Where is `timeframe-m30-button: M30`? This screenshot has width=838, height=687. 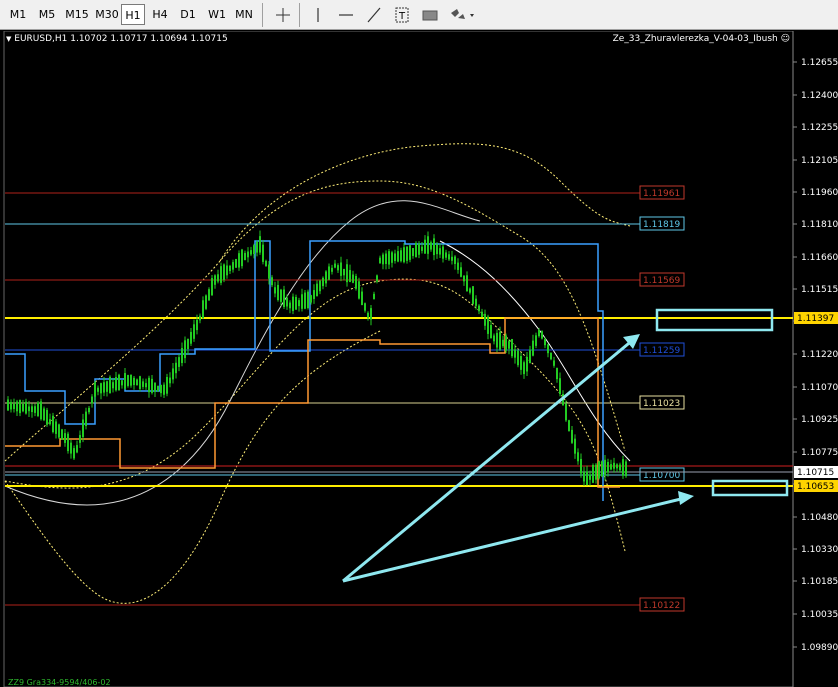
timeframe-m30-button: M30 is located at coordinates (107, 14).